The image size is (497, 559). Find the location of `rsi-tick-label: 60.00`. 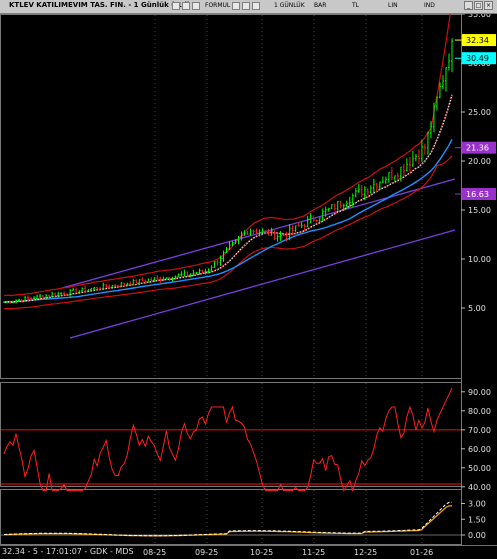

rsi-tick-label: 60.00 is located at coordinates (479, 449).